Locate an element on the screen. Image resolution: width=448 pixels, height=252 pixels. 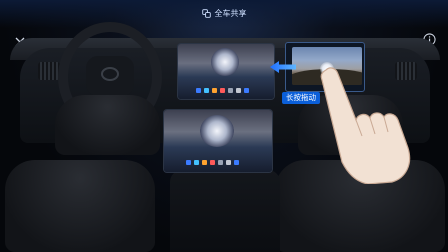
share-devices-icon is located at coordinates (206, 13).